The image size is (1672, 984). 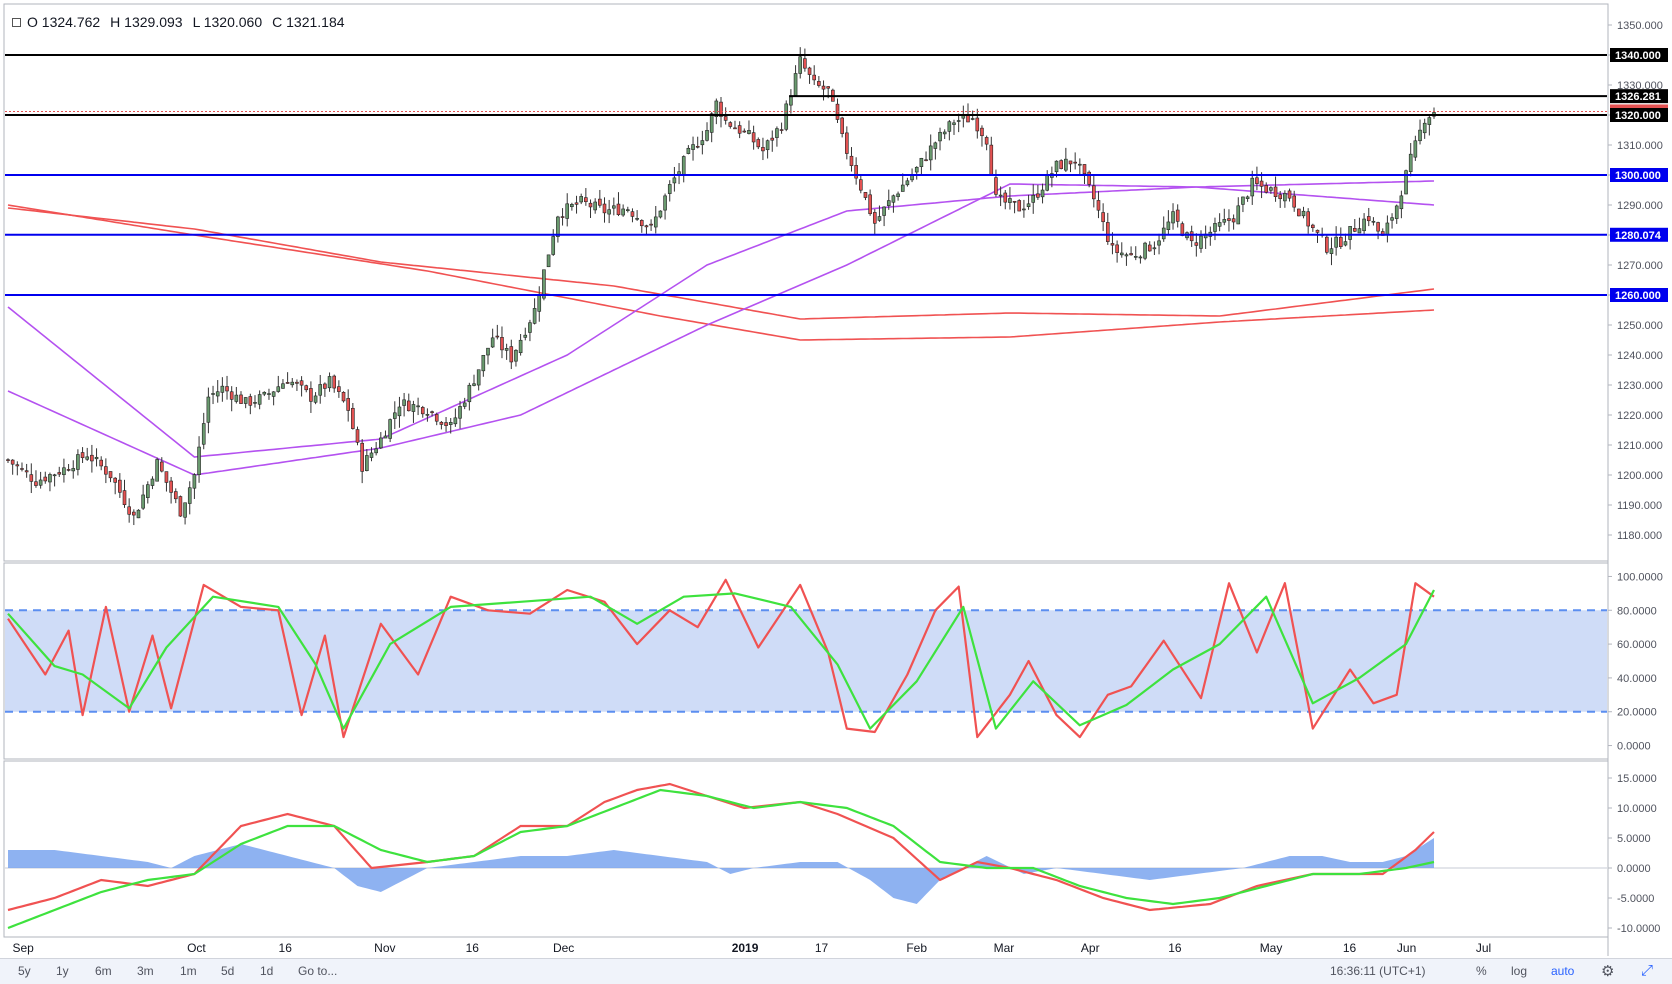 I want to click on axis-tick-label: 1220.000, so click(x=1640, y=416).